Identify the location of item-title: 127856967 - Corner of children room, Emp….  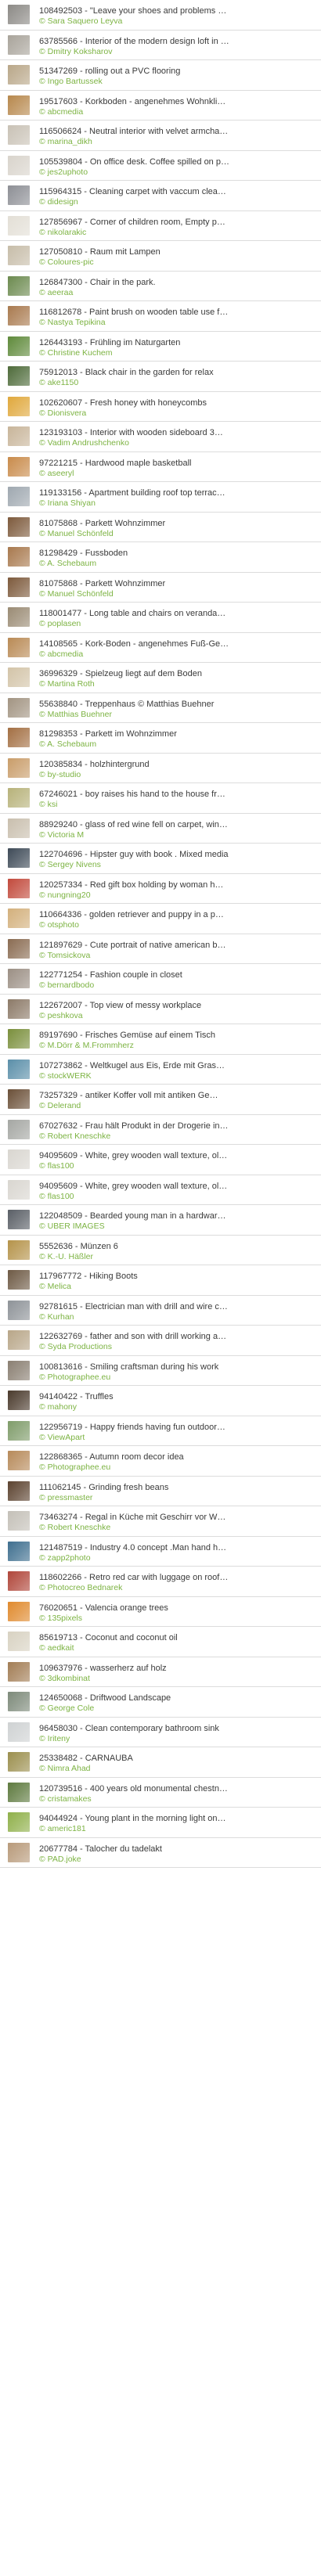
(177, 222).